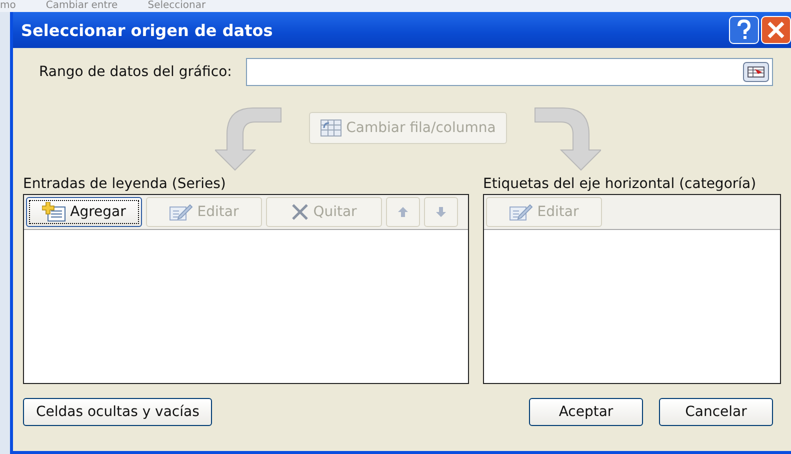  What do you see at coordinates (331, 128) in the screenshot?
I see `table-swap-icon` at bounding box center [331, 128].